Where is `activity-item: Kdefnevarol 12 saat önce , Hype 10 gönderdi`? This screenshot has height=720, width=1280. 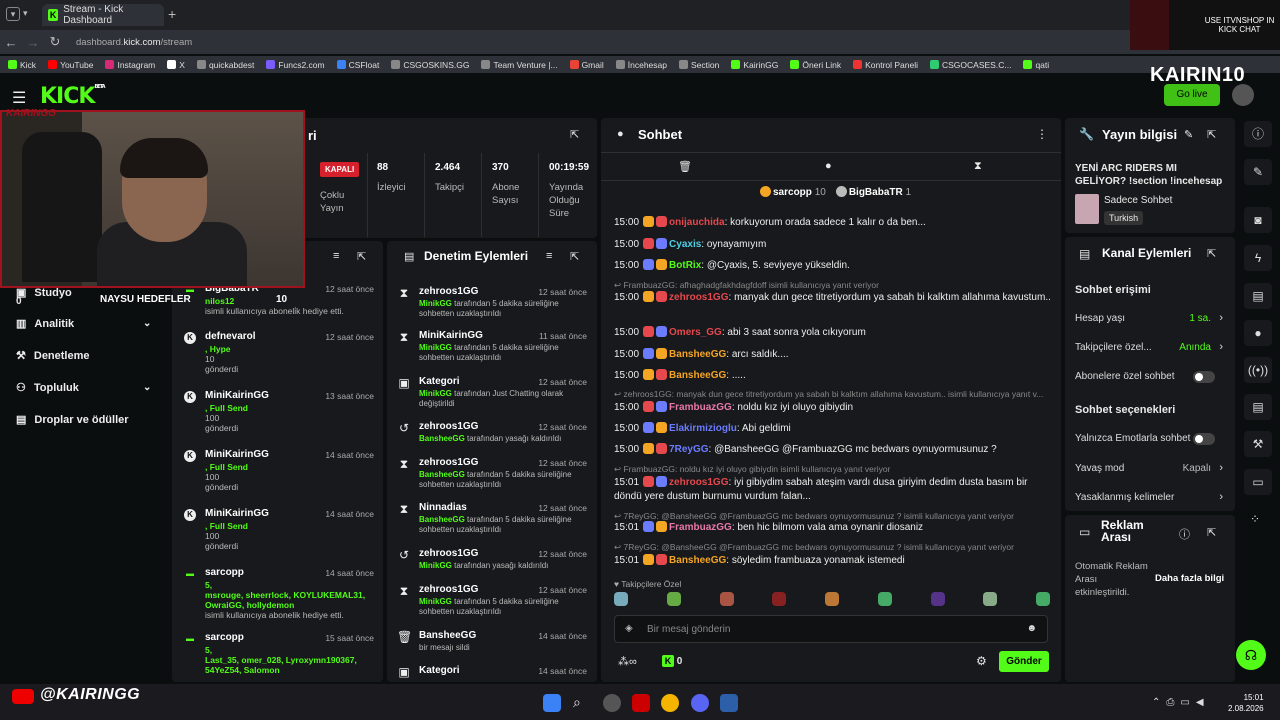
activity-item: Kdefnevarol 12 saat önce , Hype 10 gönderdi is located at coordinates (282, 357).